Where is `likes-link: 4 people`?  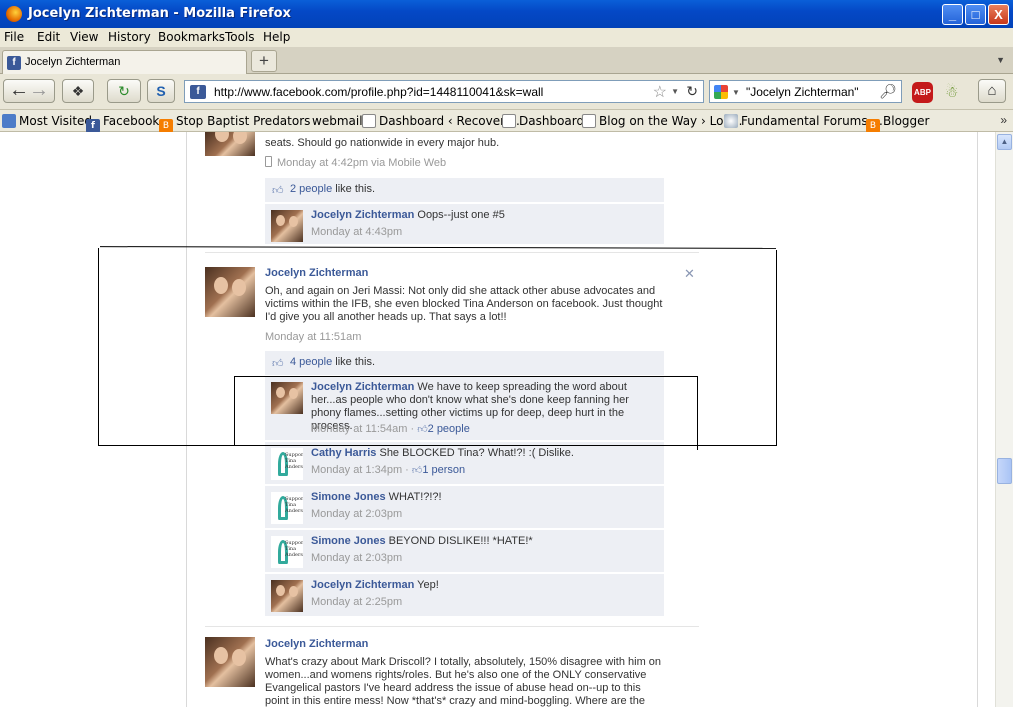
likes-link: 4 people is located at coordinates (311, 362).